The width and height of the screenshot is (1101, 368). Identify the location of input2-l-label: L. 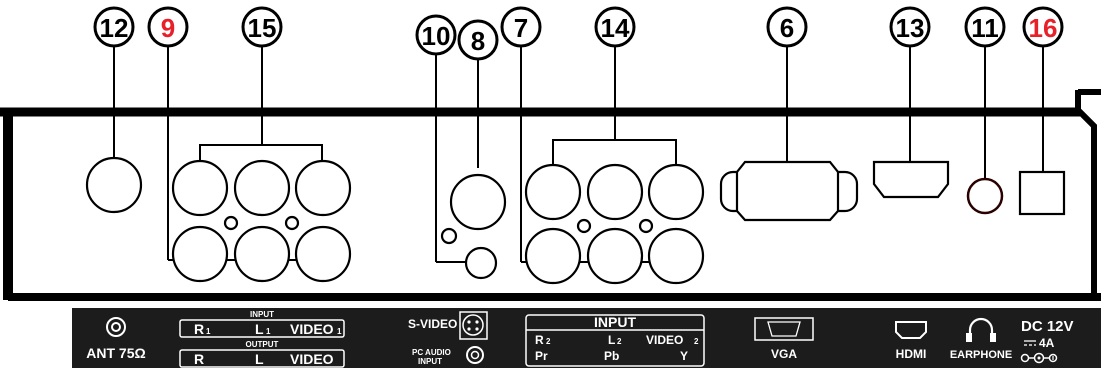
(611, 340).